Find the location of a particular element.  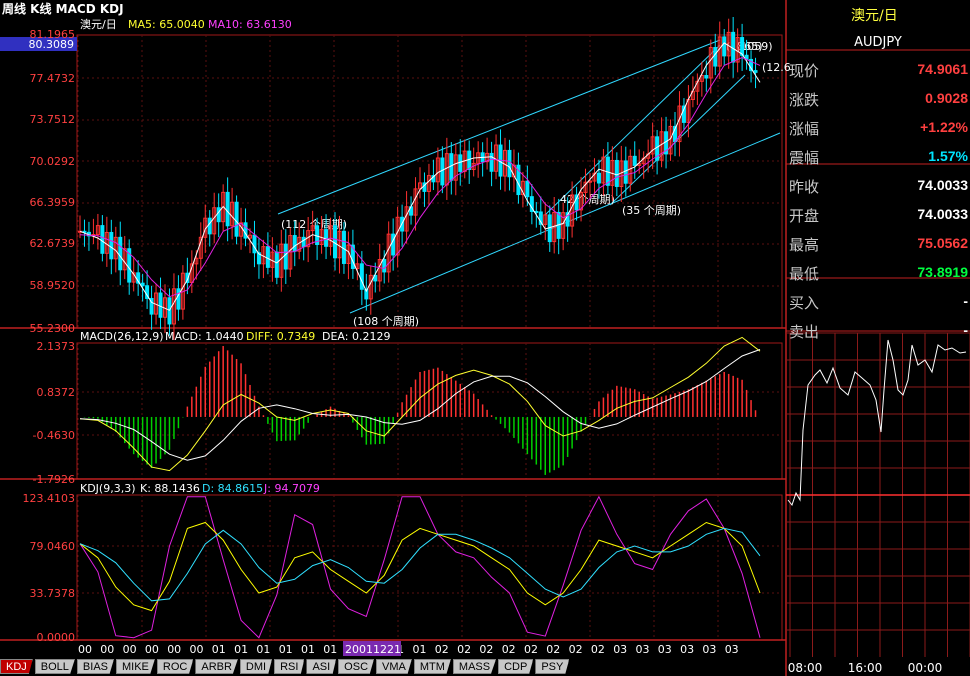

price-tick: 77.4732 is located at coordinates (53, 78).